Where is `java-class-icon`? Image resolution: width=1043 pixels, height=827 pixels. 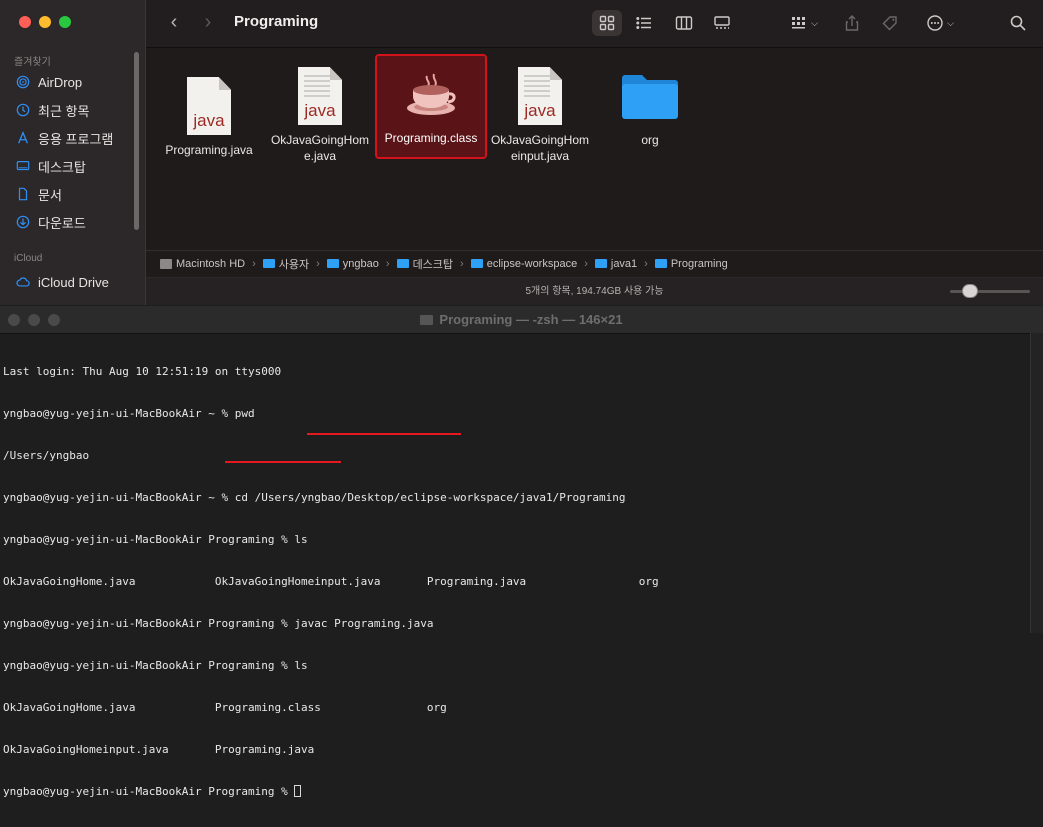 java-class-icon is located at coordinates (431, 94).